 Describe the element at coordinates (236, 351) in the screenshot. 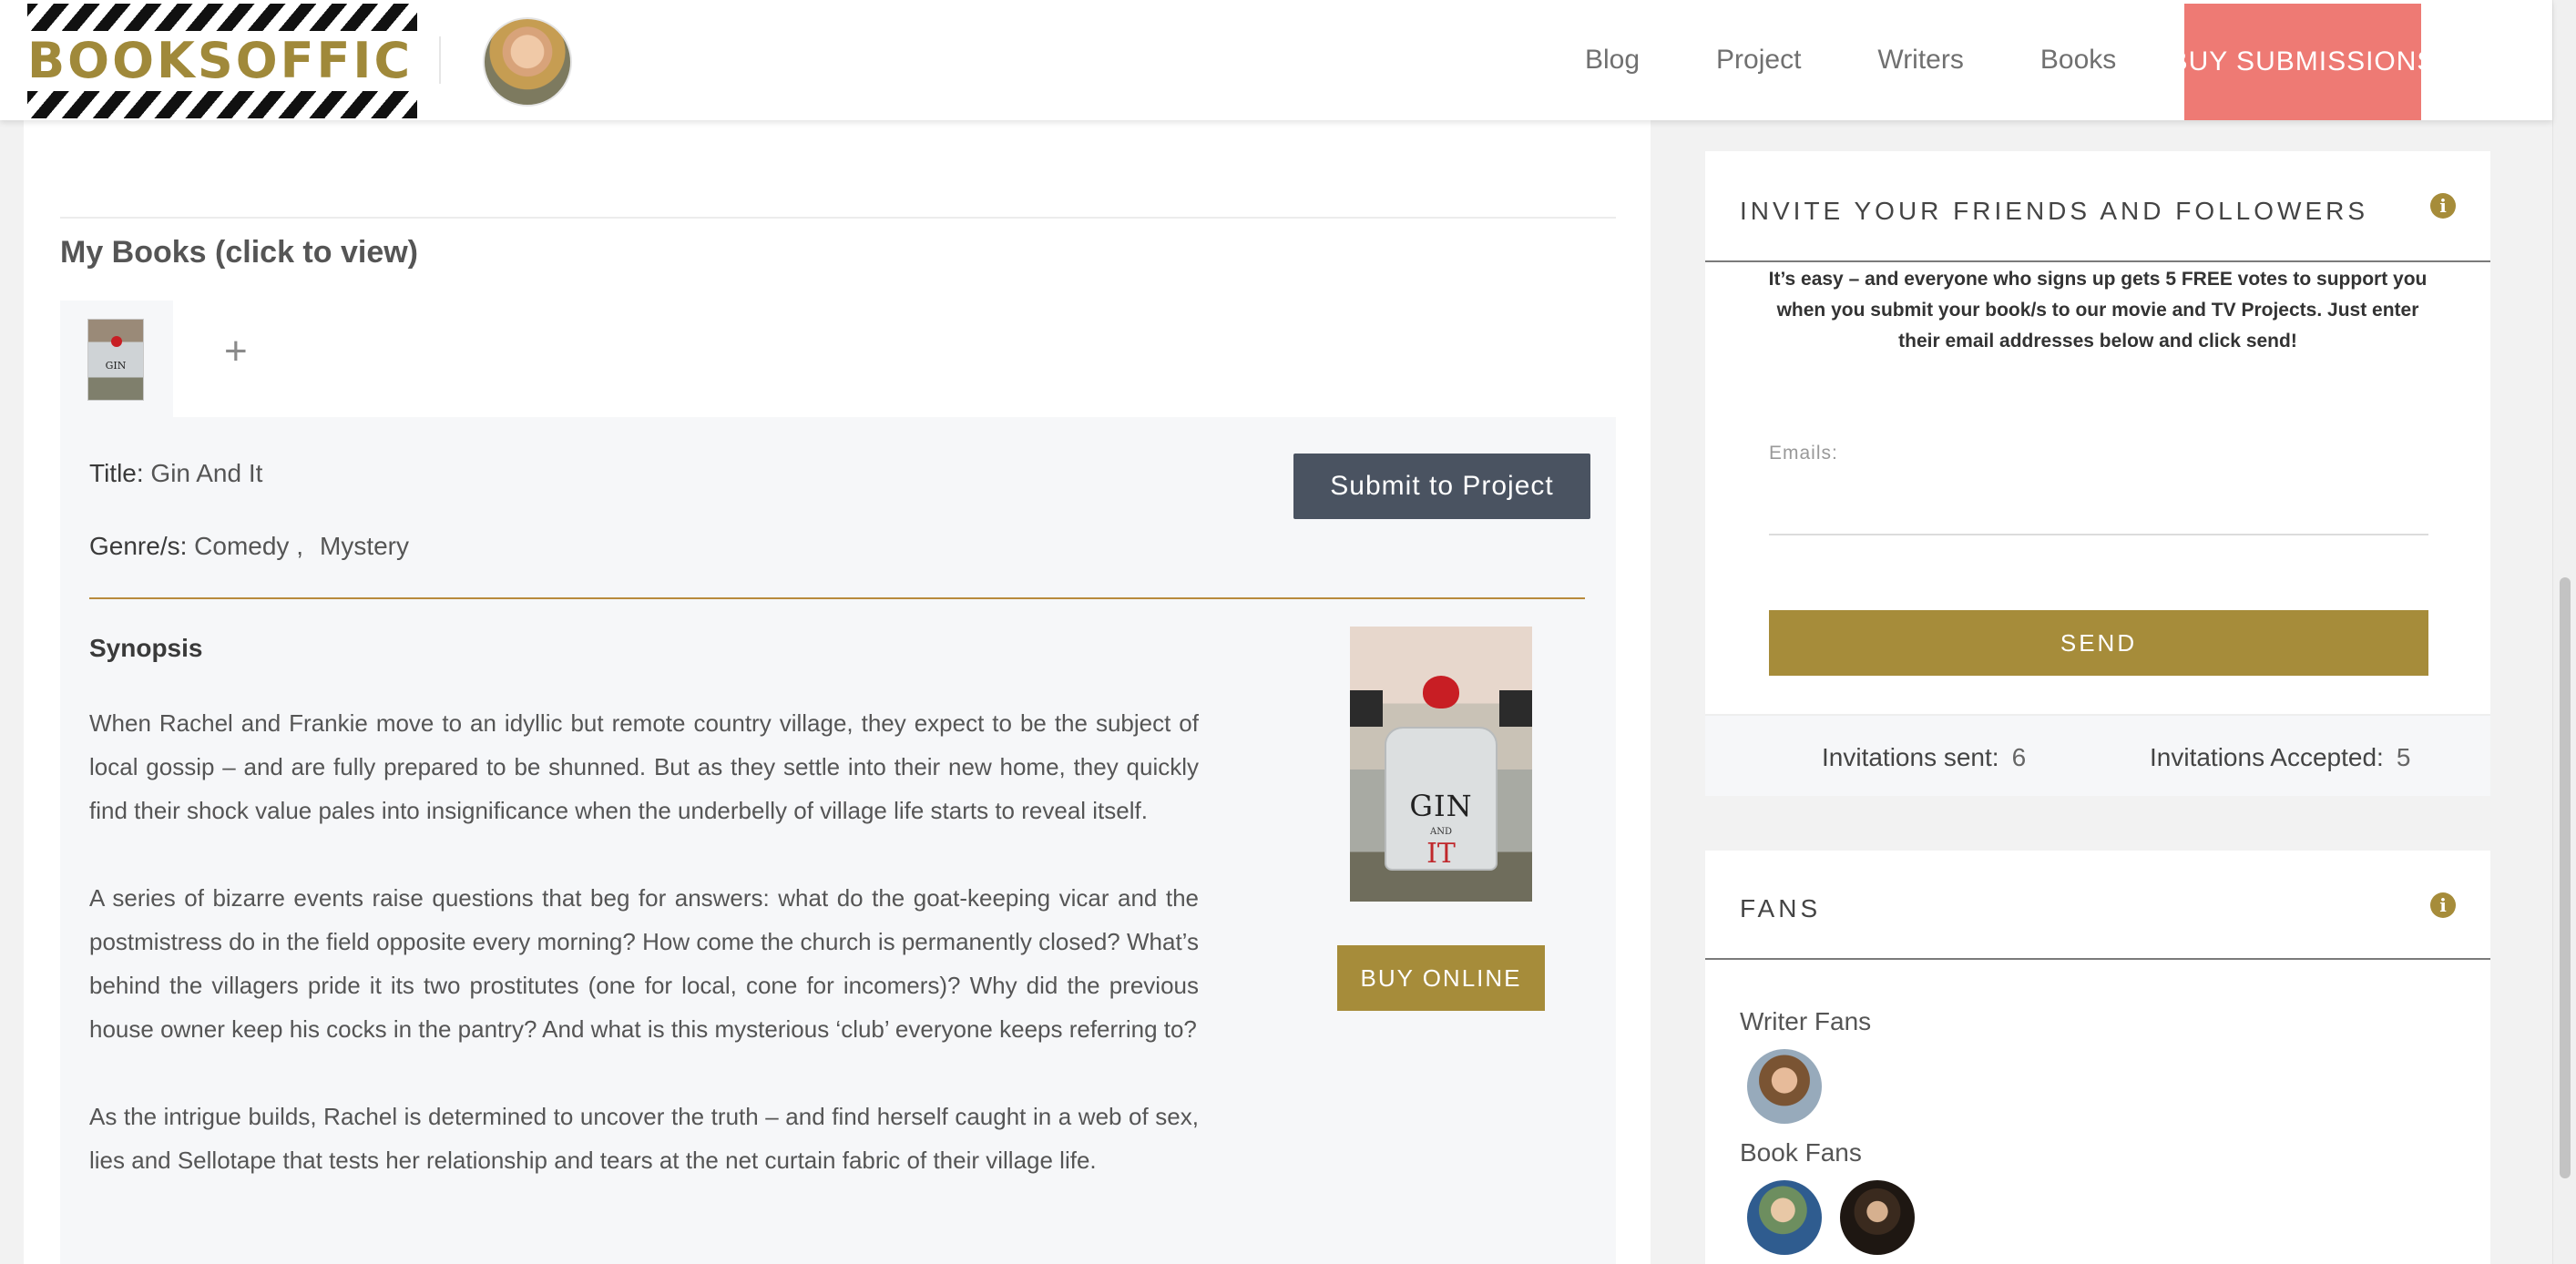

I see `add-book-button: +` at that location.